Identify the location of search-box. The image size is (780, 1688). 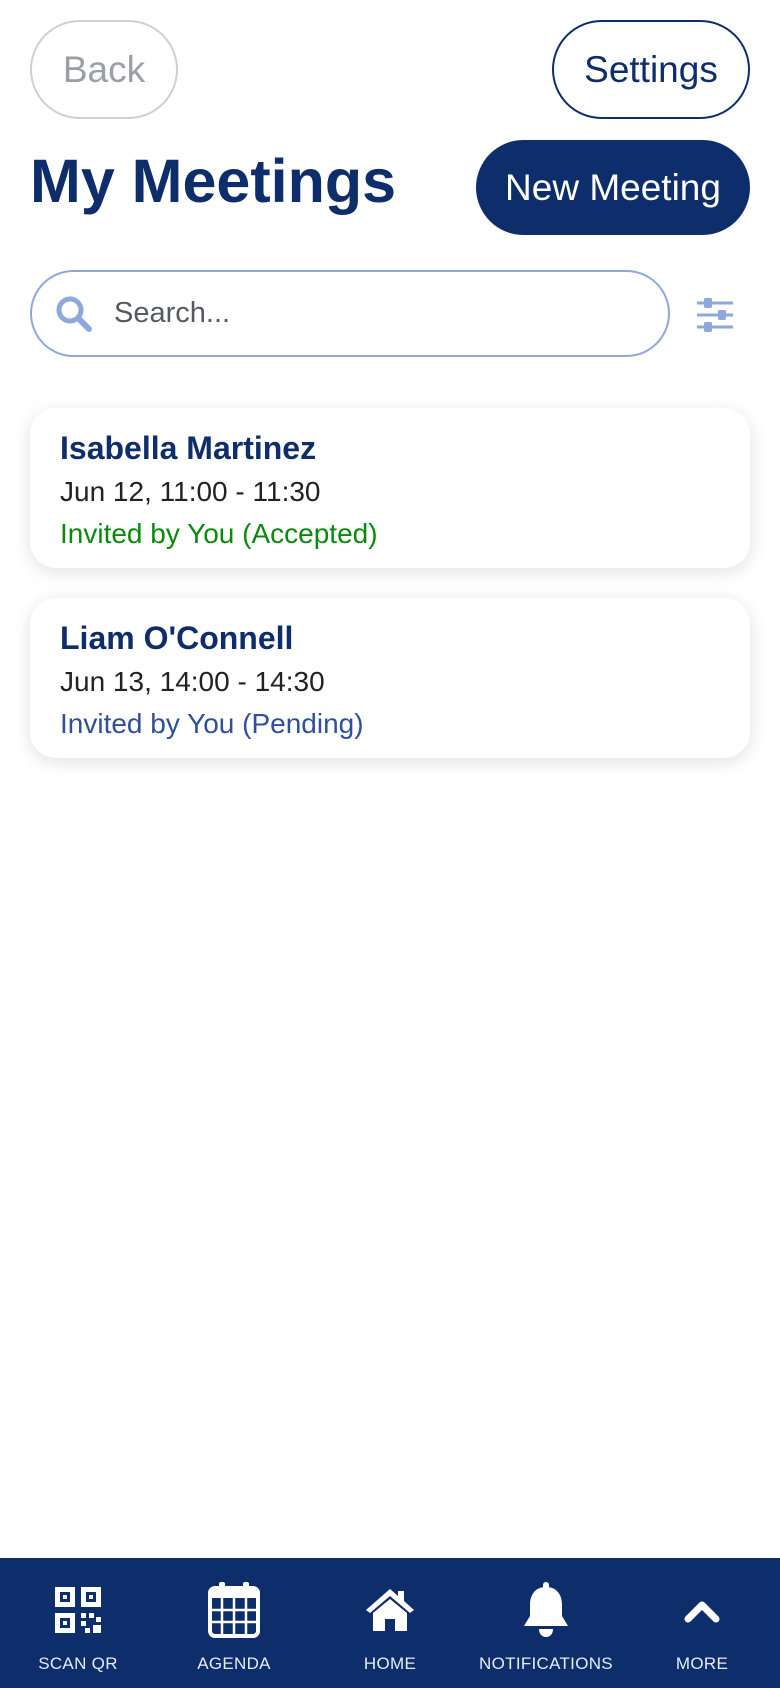
(350, 313).